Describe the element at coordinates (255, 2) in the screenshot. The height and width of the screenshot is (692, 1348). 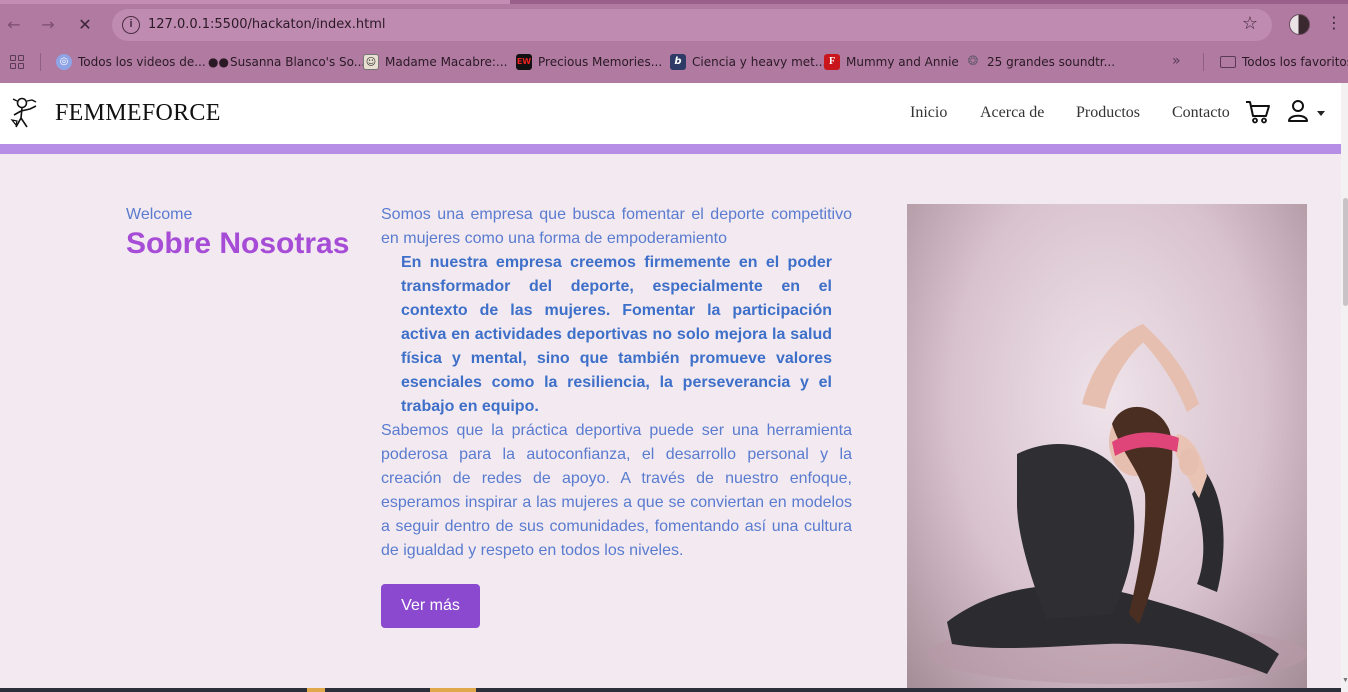
I see `active-tab` at that location.